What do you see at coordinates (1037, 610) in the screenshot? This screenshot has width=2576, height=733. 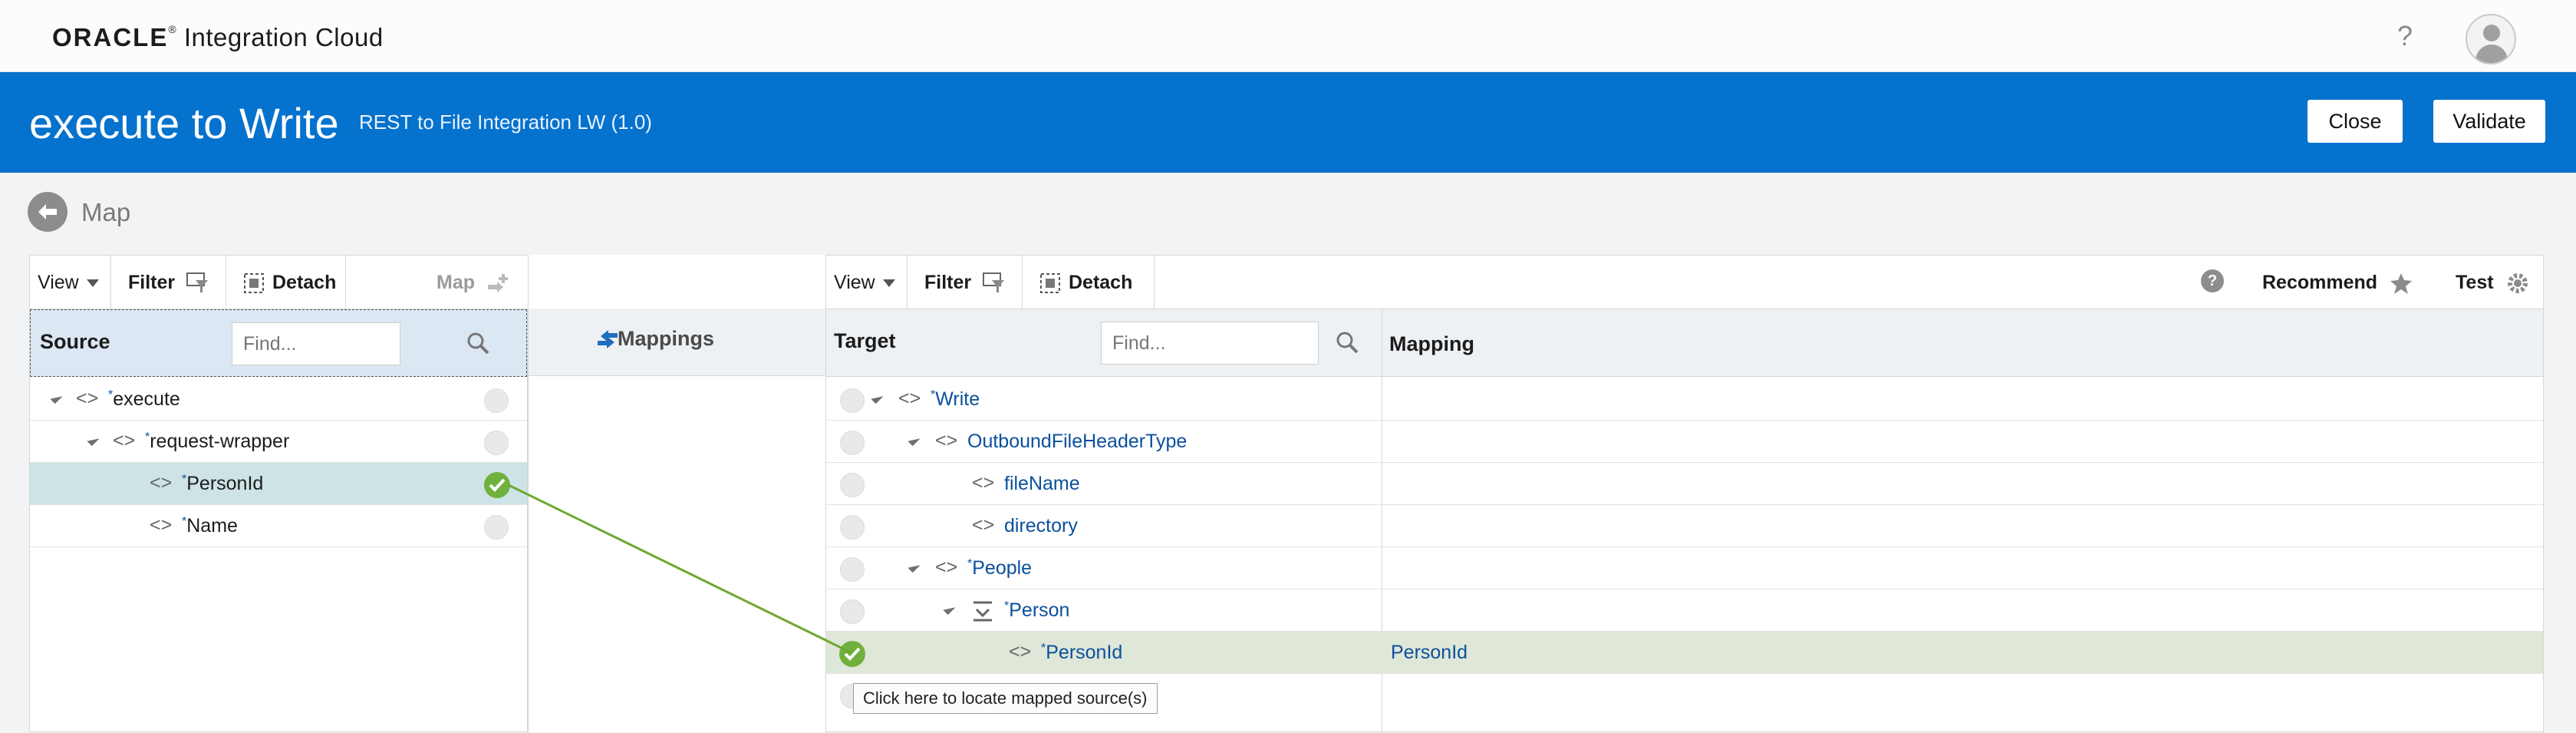 I see `target-node-label: *Person` at bounding box center [1037, 610].